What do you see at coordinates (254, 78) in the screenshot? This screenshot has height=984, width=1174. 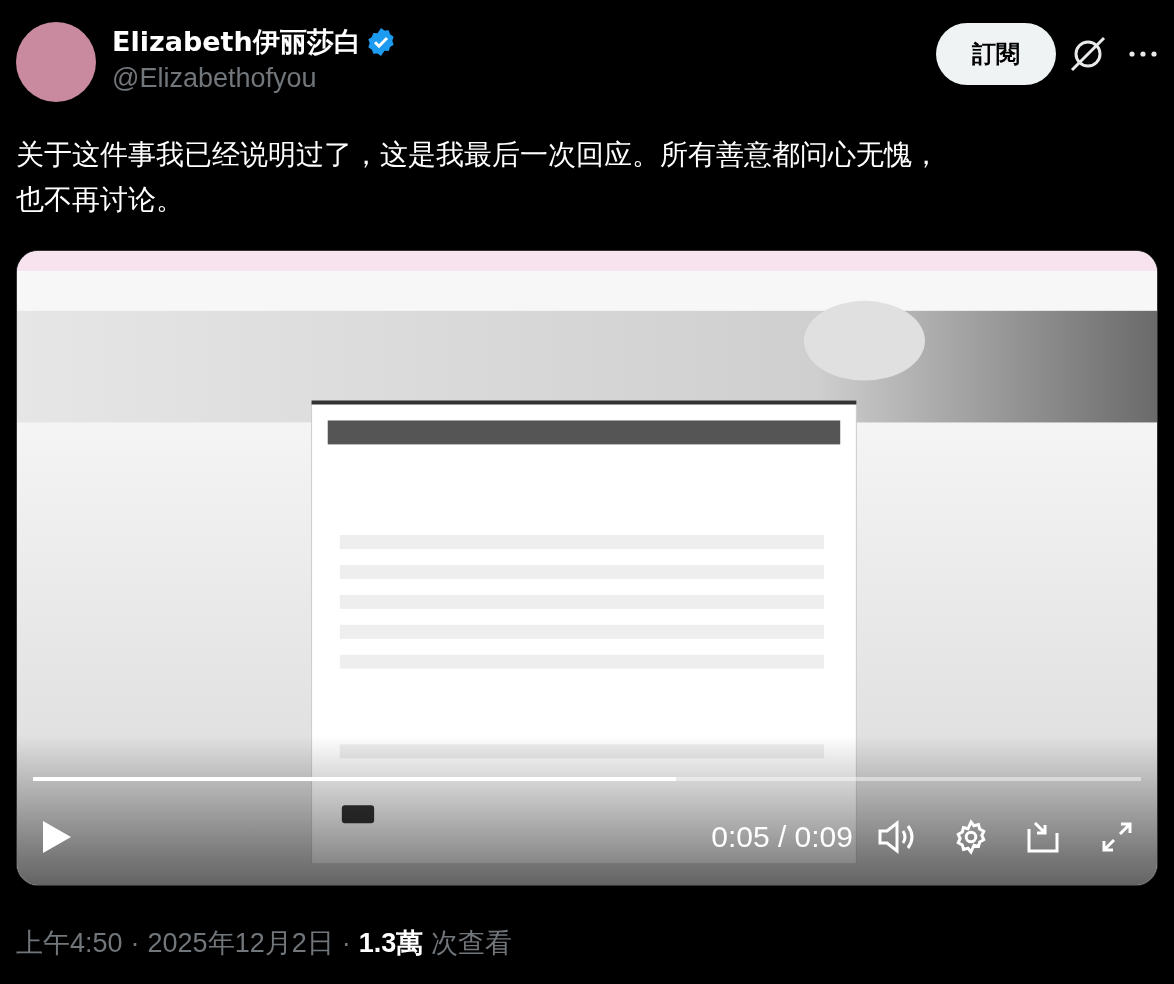 I see `author-handle: @Elizabethofyou` at bounding box center [254, 78].